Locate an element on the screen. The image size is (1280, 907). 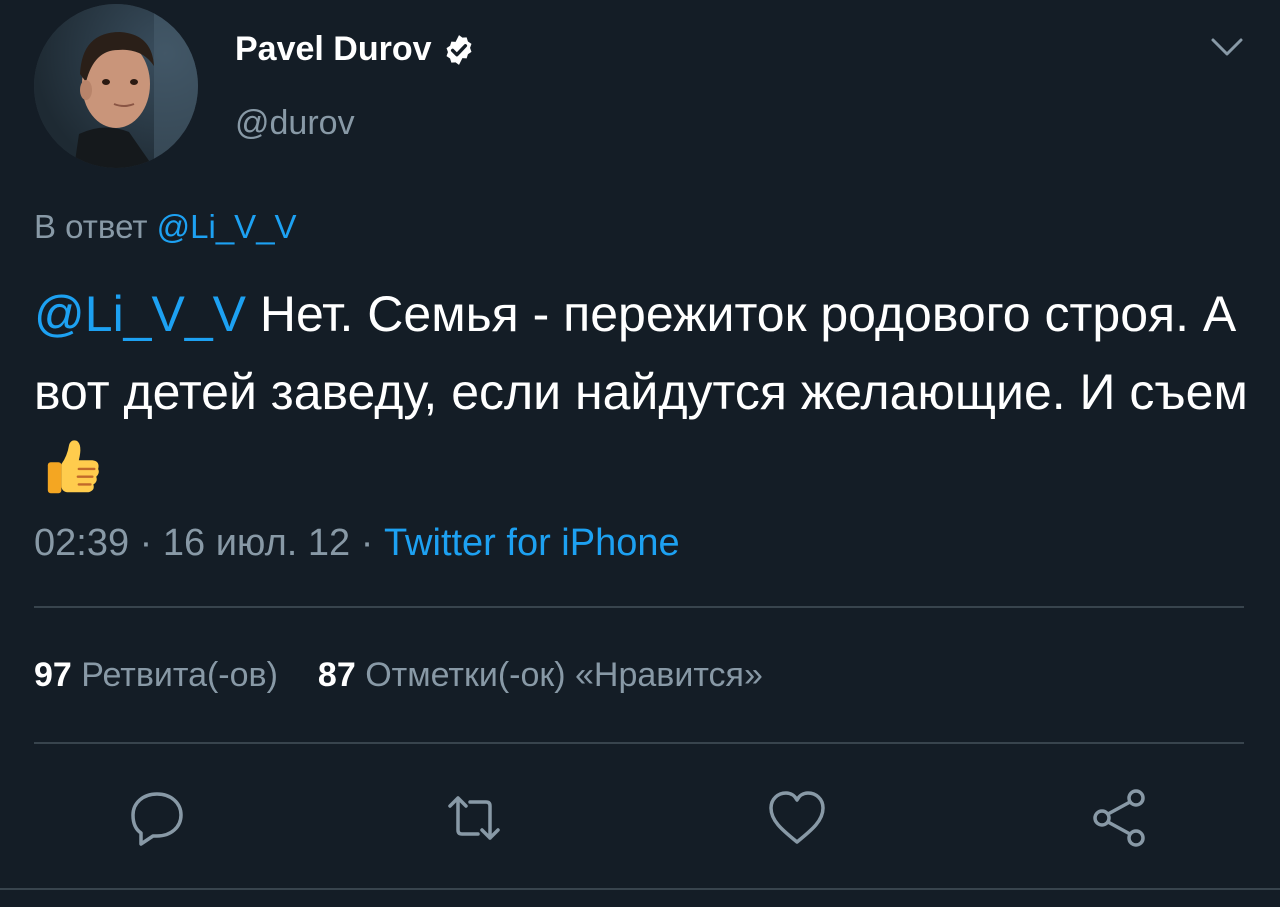
like-icon is located at coordinates (797, 818).